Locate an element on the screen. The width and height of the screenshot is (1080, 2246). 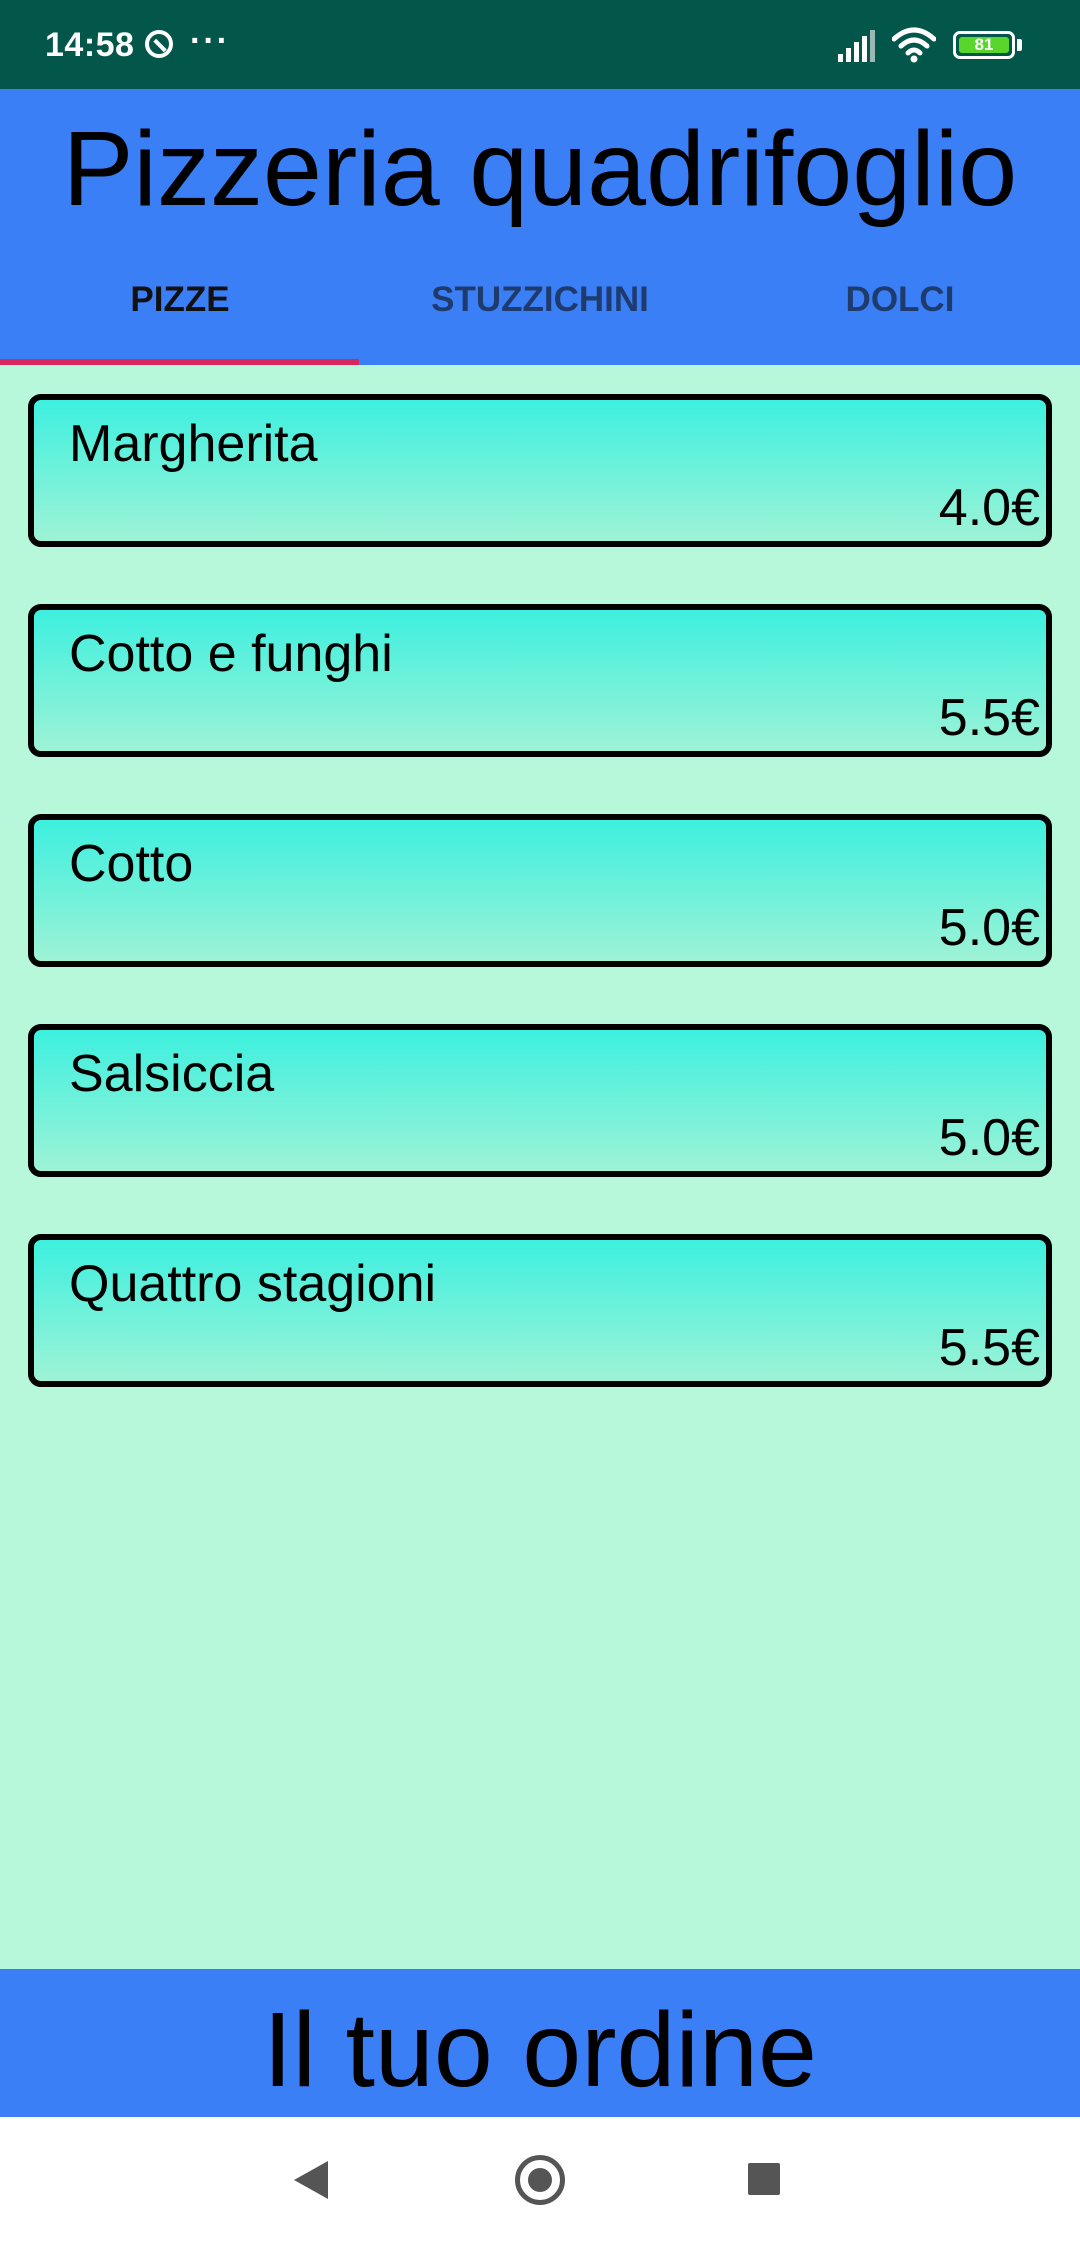
tab-bar: PIZZE STUZZICHINI DOLCI is located at coordinates (540, 317).